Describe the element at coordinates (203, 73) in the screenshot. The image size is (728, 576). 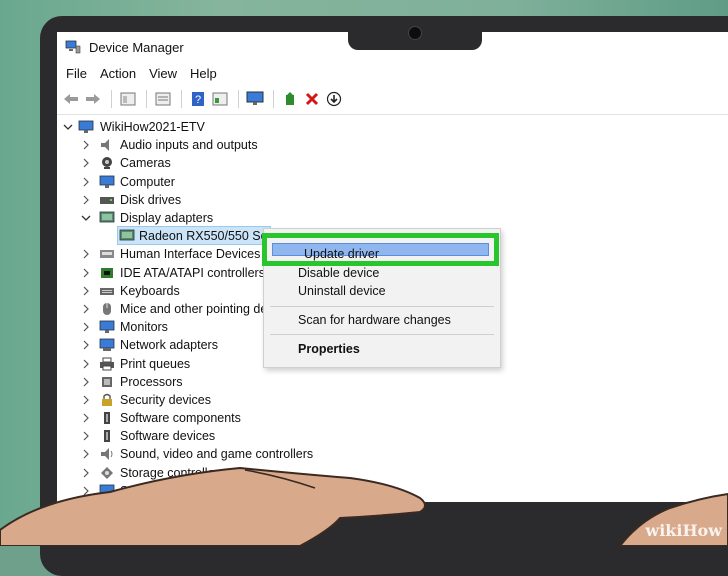
I see `menu-help: Help` at that location.